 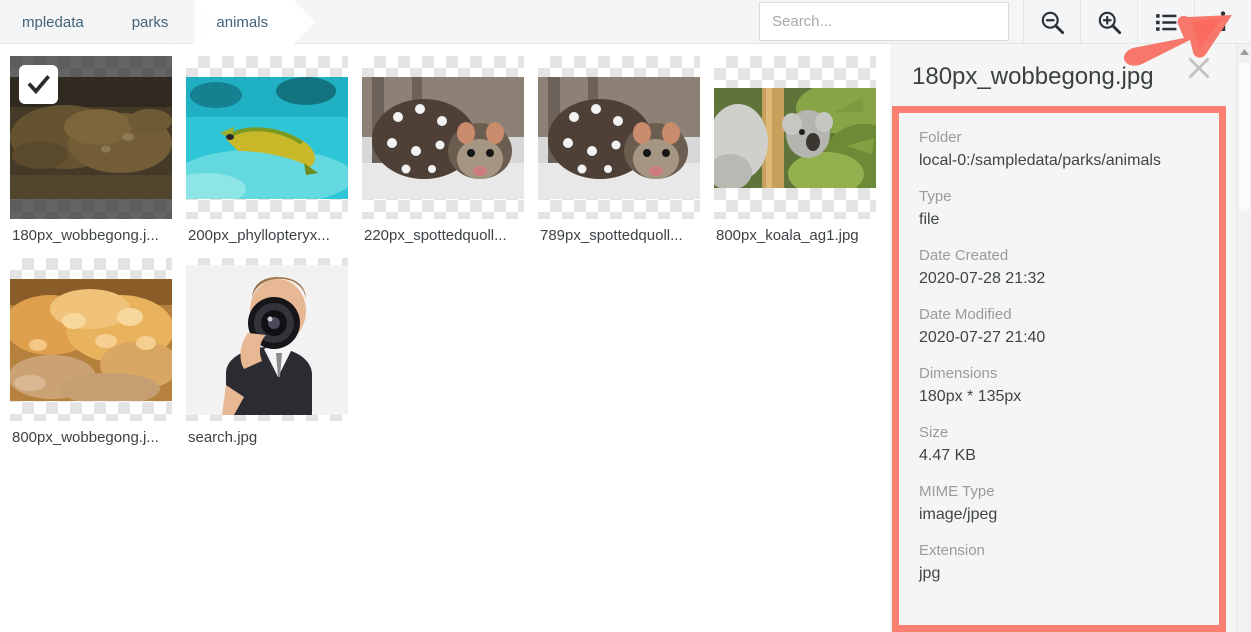 What do you see at coordinates (929, 219) in the screenshot?
I see `details-field-value: file` at bounding box center [929, 219].